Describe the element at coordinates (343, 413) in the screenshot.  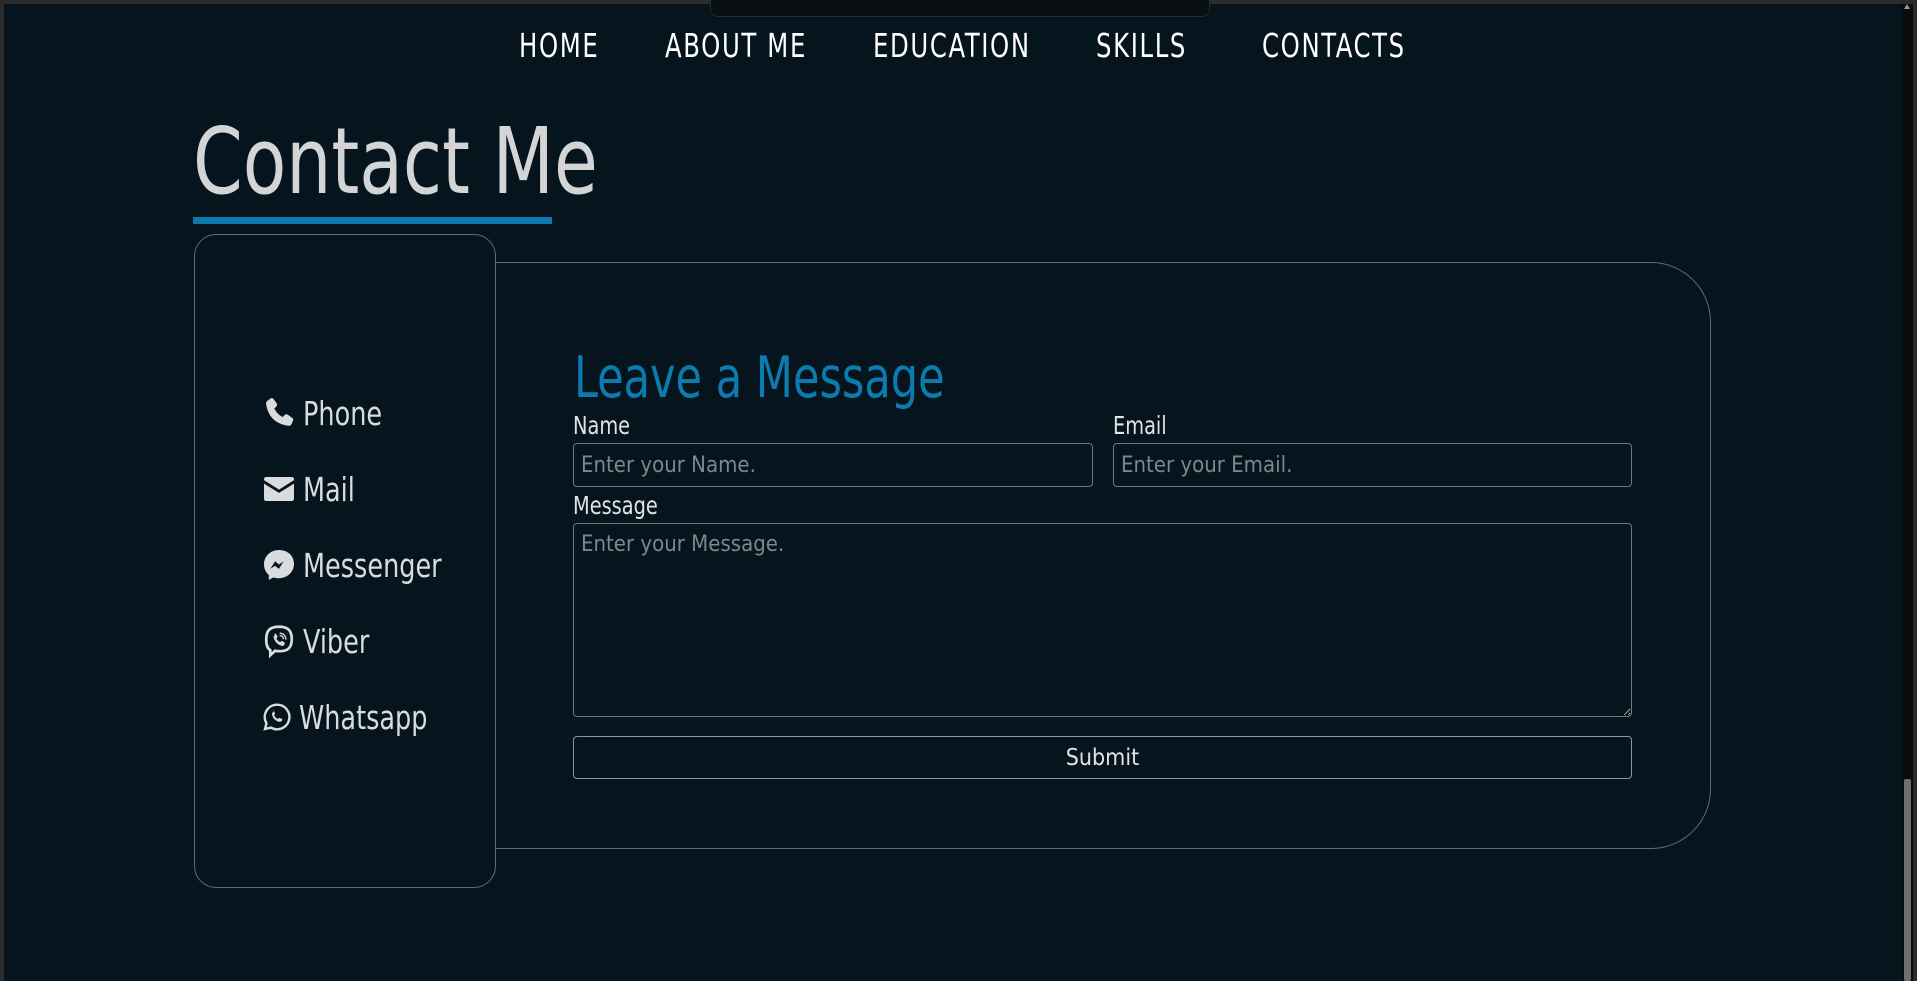
I see `contact-phone-label: Phone` at that location.